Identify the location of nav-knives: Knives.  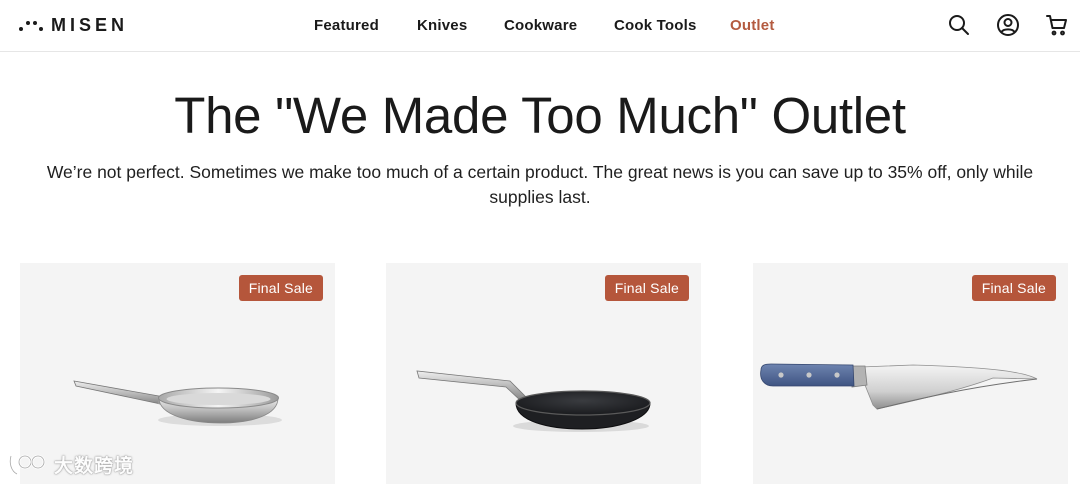
(442, 25).